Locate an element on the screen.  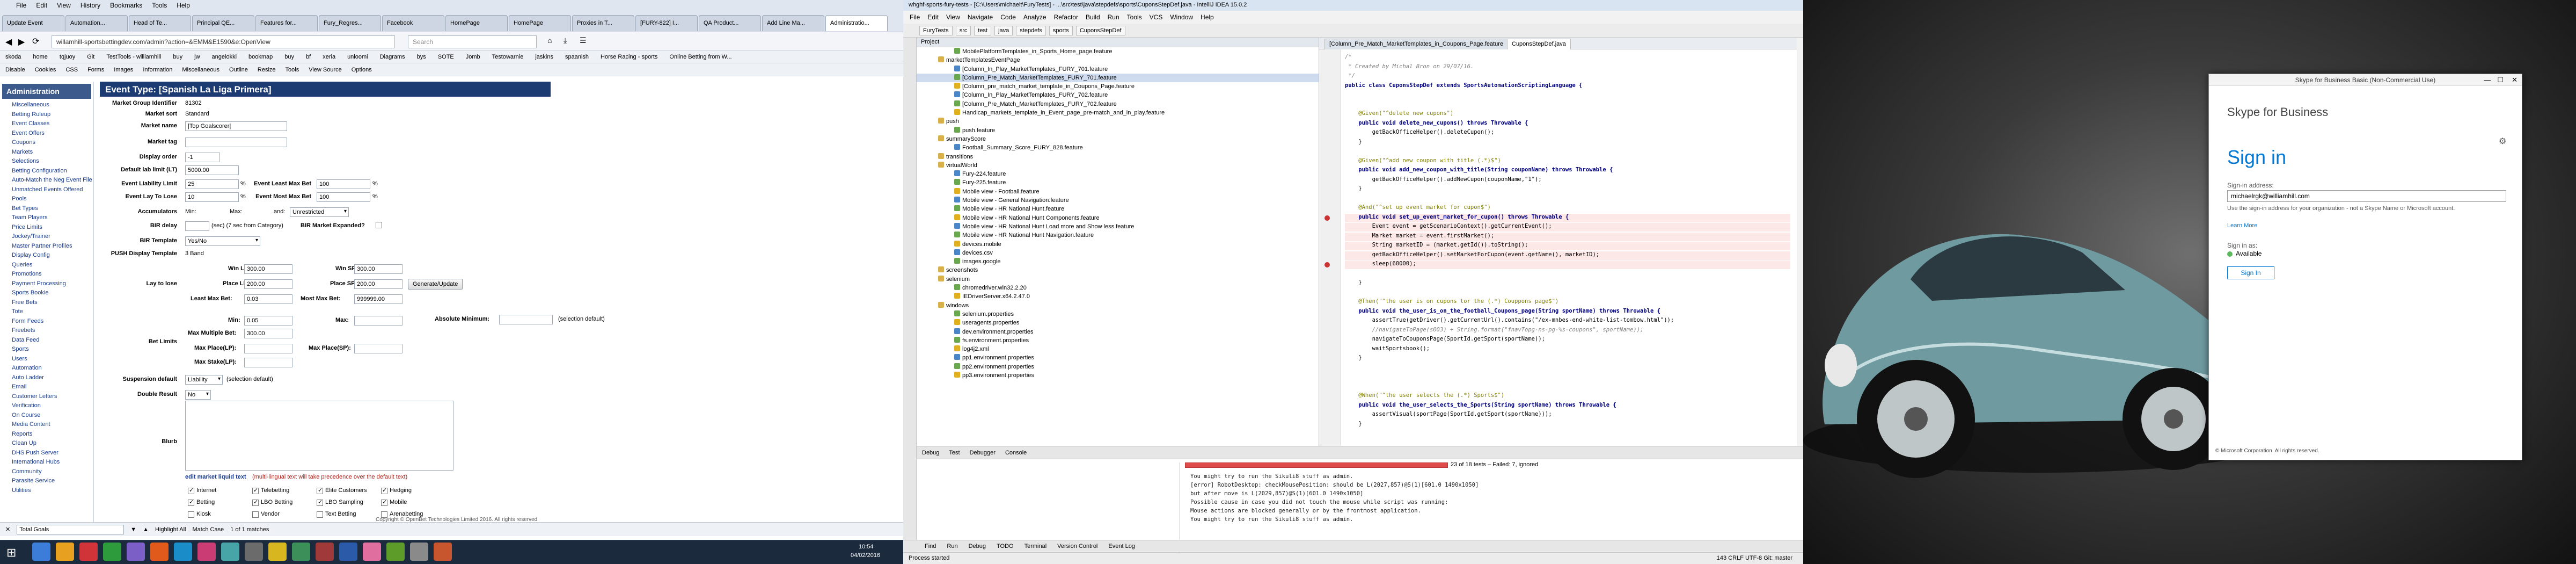
tool-window-tab: Find is located at coordinates (930, 546).